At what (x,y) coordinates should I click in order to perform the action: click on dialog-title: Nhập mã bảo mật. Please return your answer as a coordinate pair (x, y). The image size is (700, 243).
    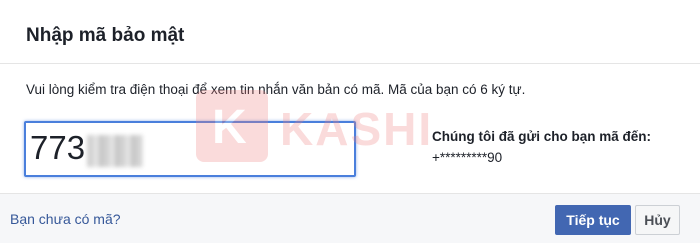
    Looking at the image, I should click on (105, 35).